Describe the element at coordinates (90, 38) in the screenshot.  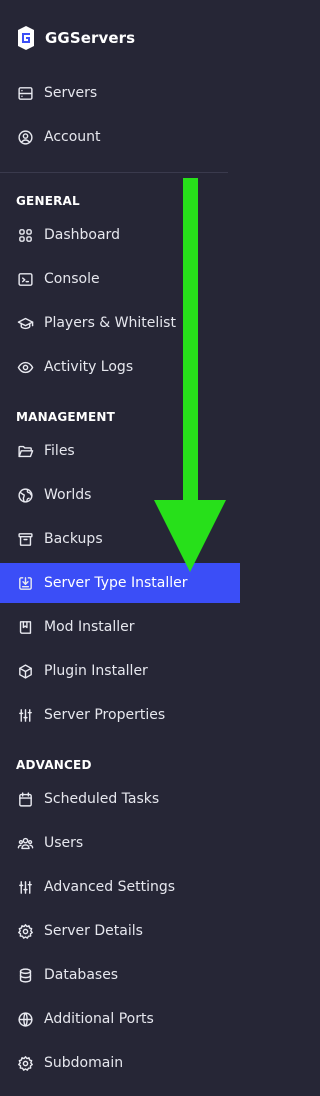
I see `brand-name: GGServers` at that location.